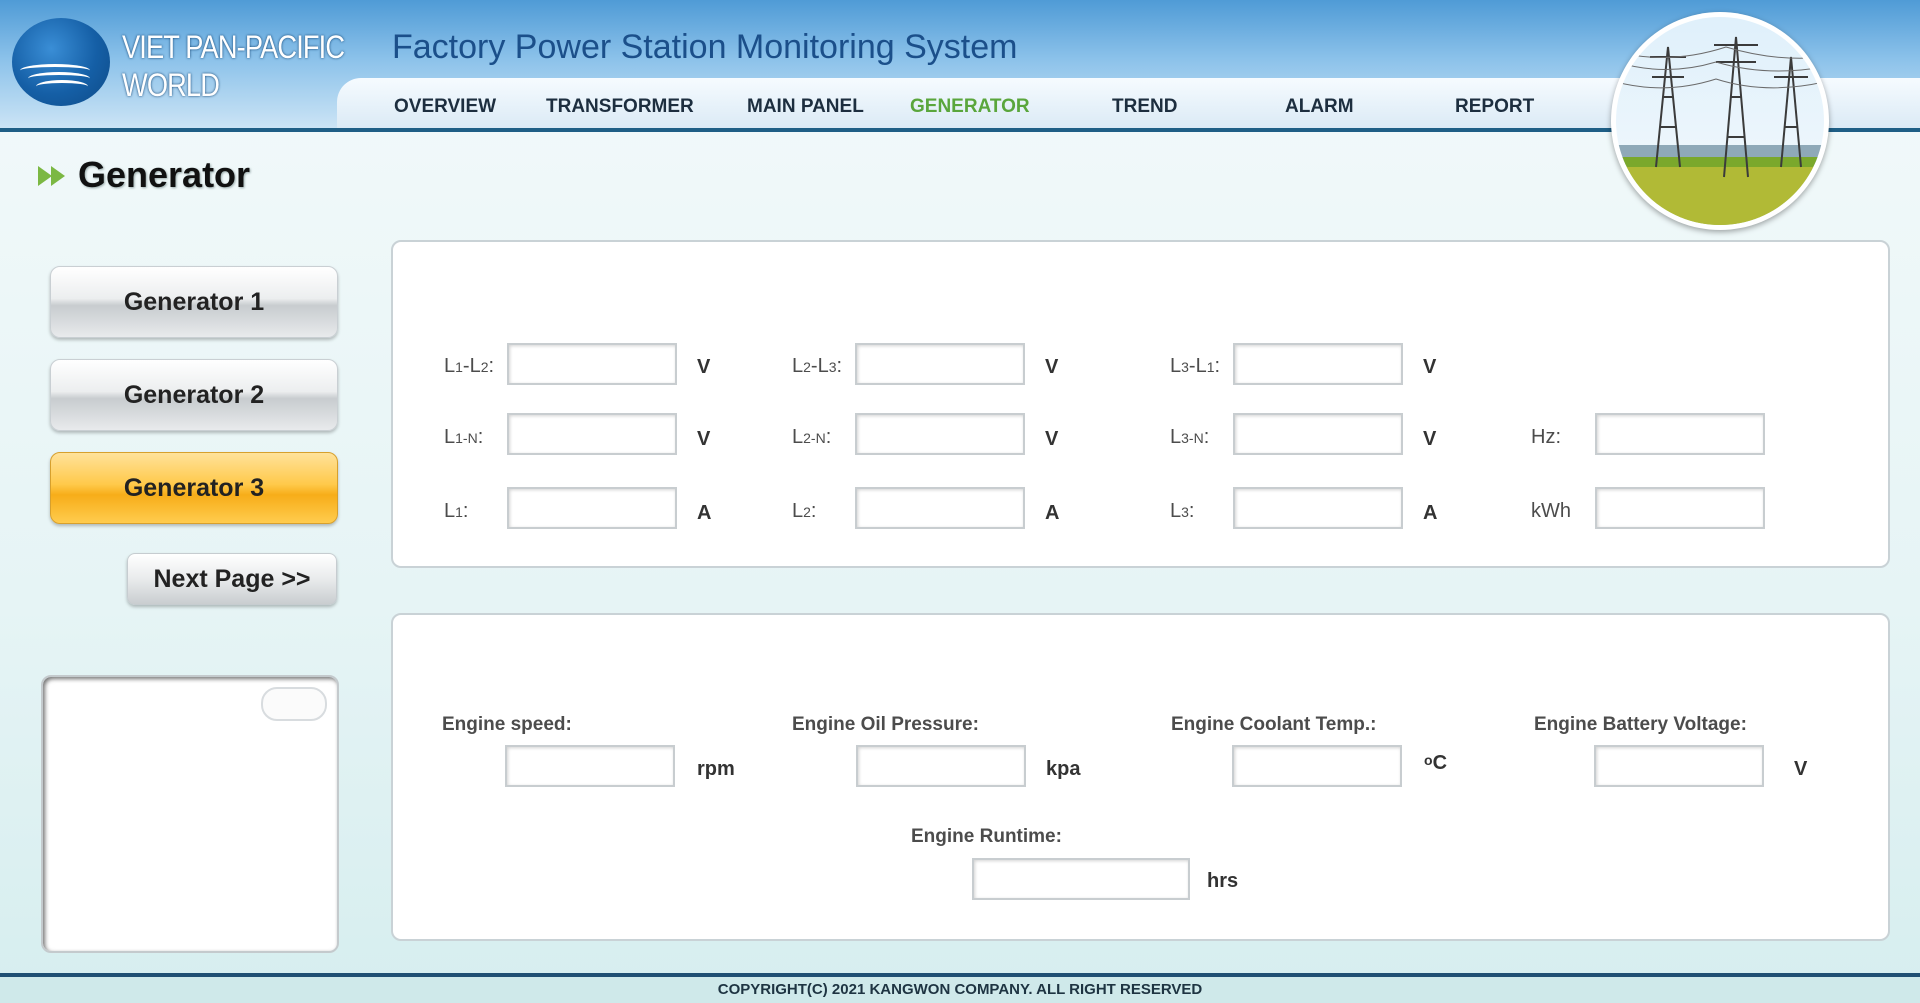  Describe the element at coordinates (817, 366) in the screenshot. I see `l2-l3-label: L2-L3:` at that location.